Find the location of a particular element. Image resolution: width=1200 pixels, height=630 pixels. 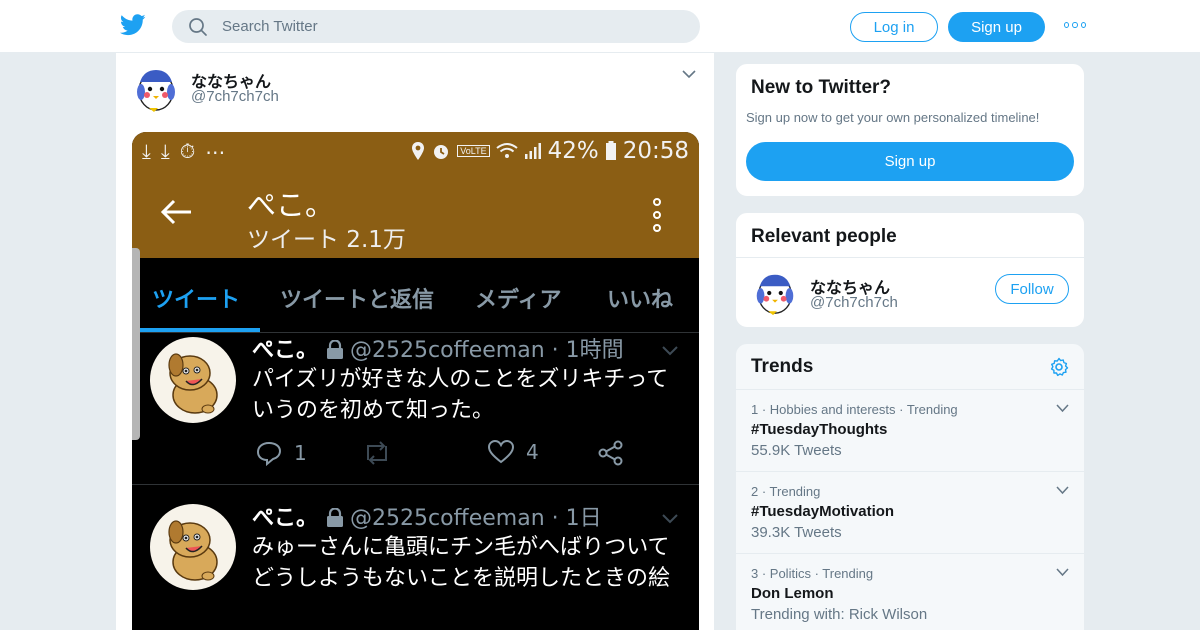

trend-count: 55.9K Tweets is located at coordinates (796, 450).